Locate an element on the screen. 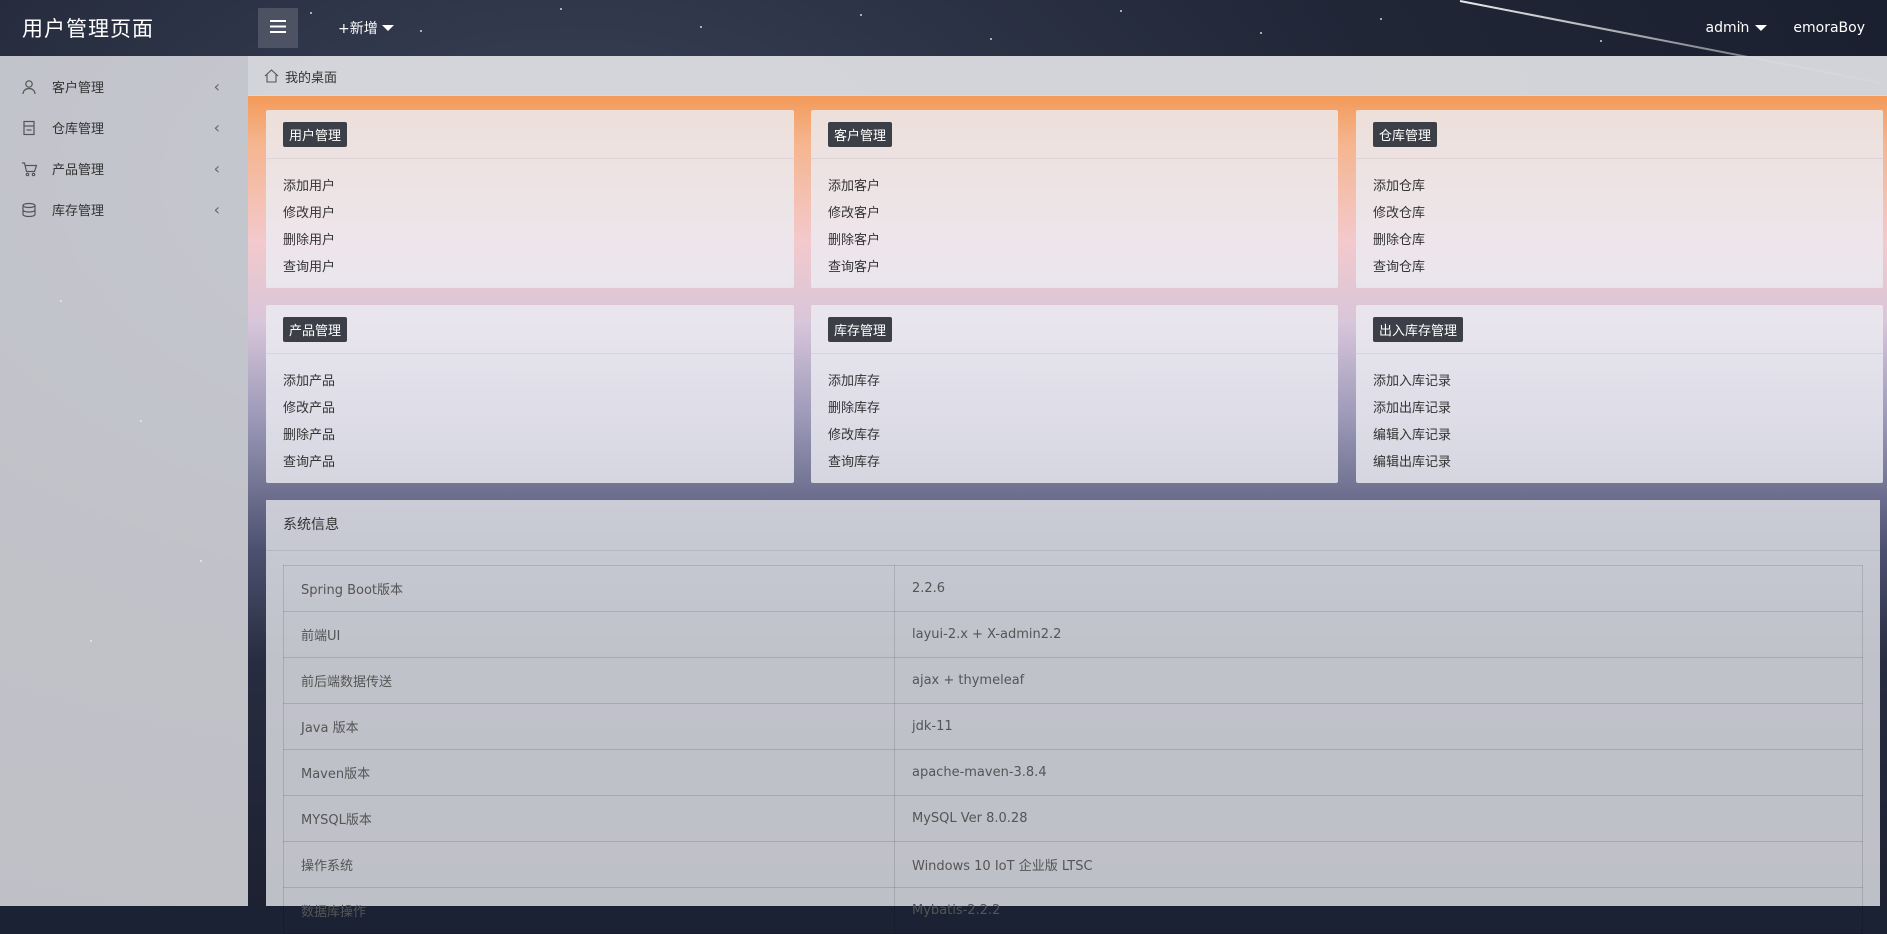 This screenshot has width=1887, height=934. table-row: Java 版本 jdk-11 is located at coordinates (1073, 726).